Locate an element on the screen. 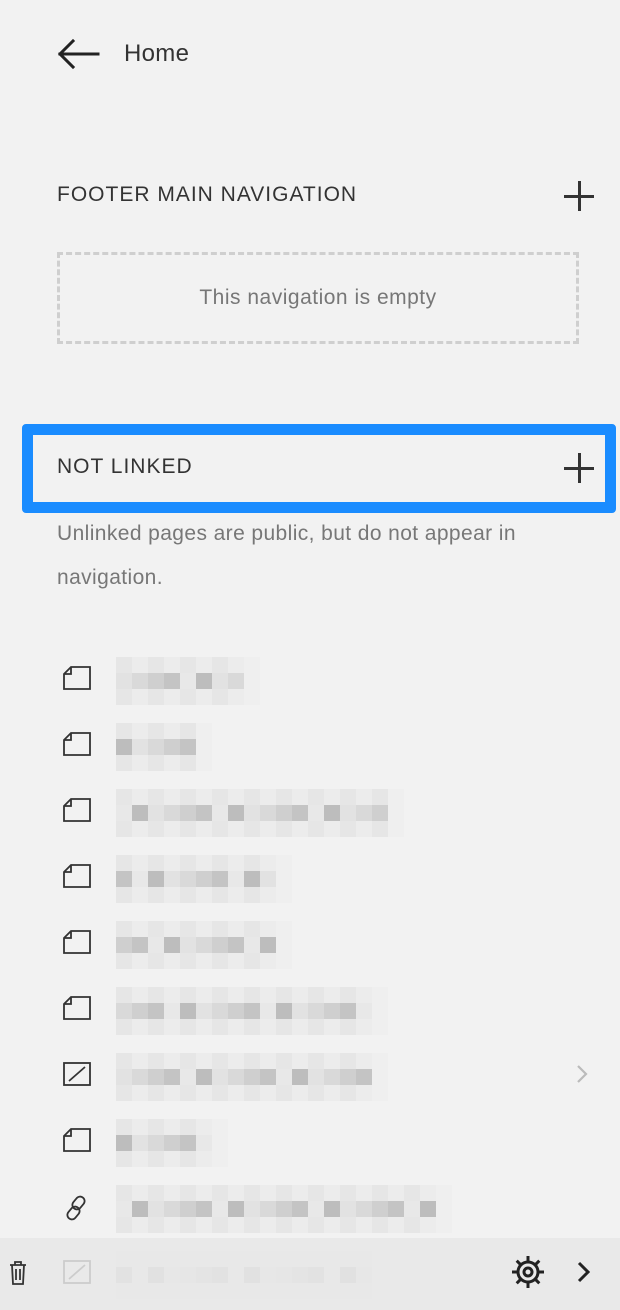 The height and width of the screenshot is (1310, 620). back-home-link: Home is located at coordinates (122, 54).